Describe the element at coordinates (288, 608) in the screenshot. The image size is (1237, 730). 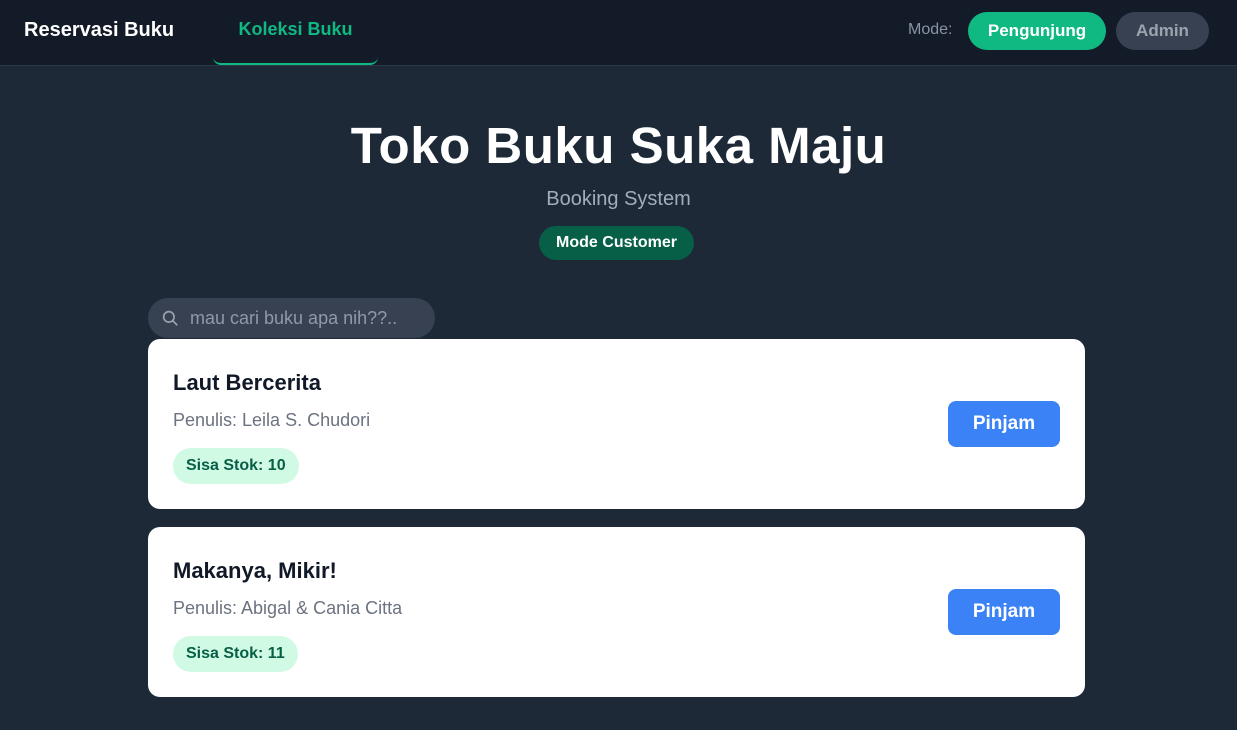
I see `book-author: Penulis: Abigal & Cania Citta` at that location.